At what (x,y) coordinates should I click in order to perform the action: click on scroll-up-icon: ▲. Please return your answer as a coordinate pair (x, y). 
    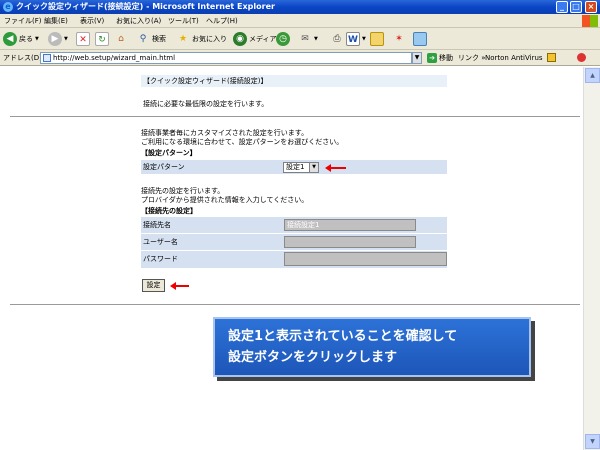
    Looking at the image, I should click on (592, 75).